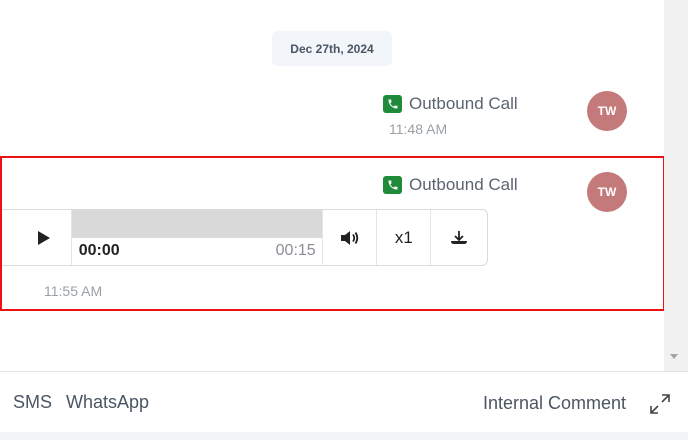 The width and height of the screenshot is (688, 440). What do you see at coordinates (332, 48) in the screenshot?
I see `date-separator: Dec 27th, 2024` at bounding box center [332, 48].